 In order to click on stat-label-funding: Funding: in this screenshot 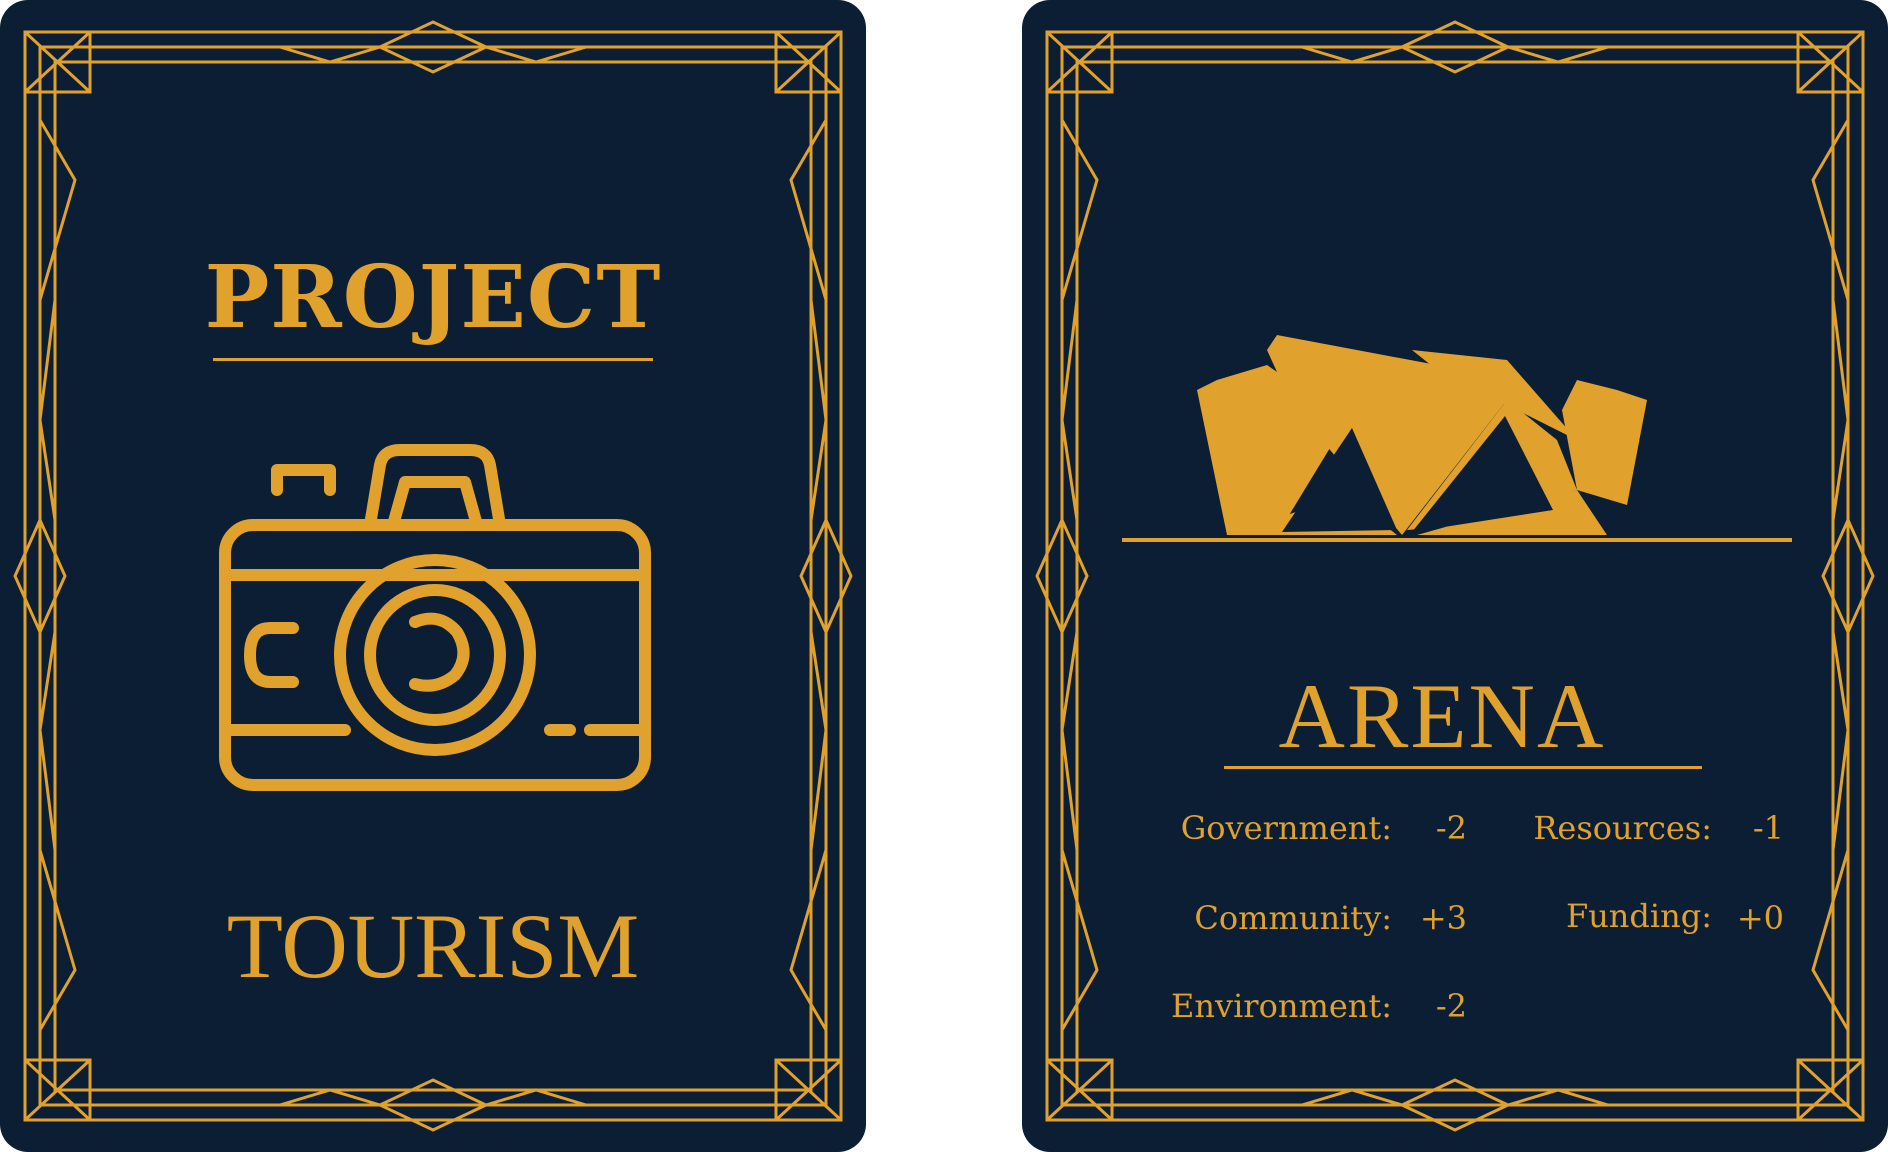, I will do `click(1638, 916)`.